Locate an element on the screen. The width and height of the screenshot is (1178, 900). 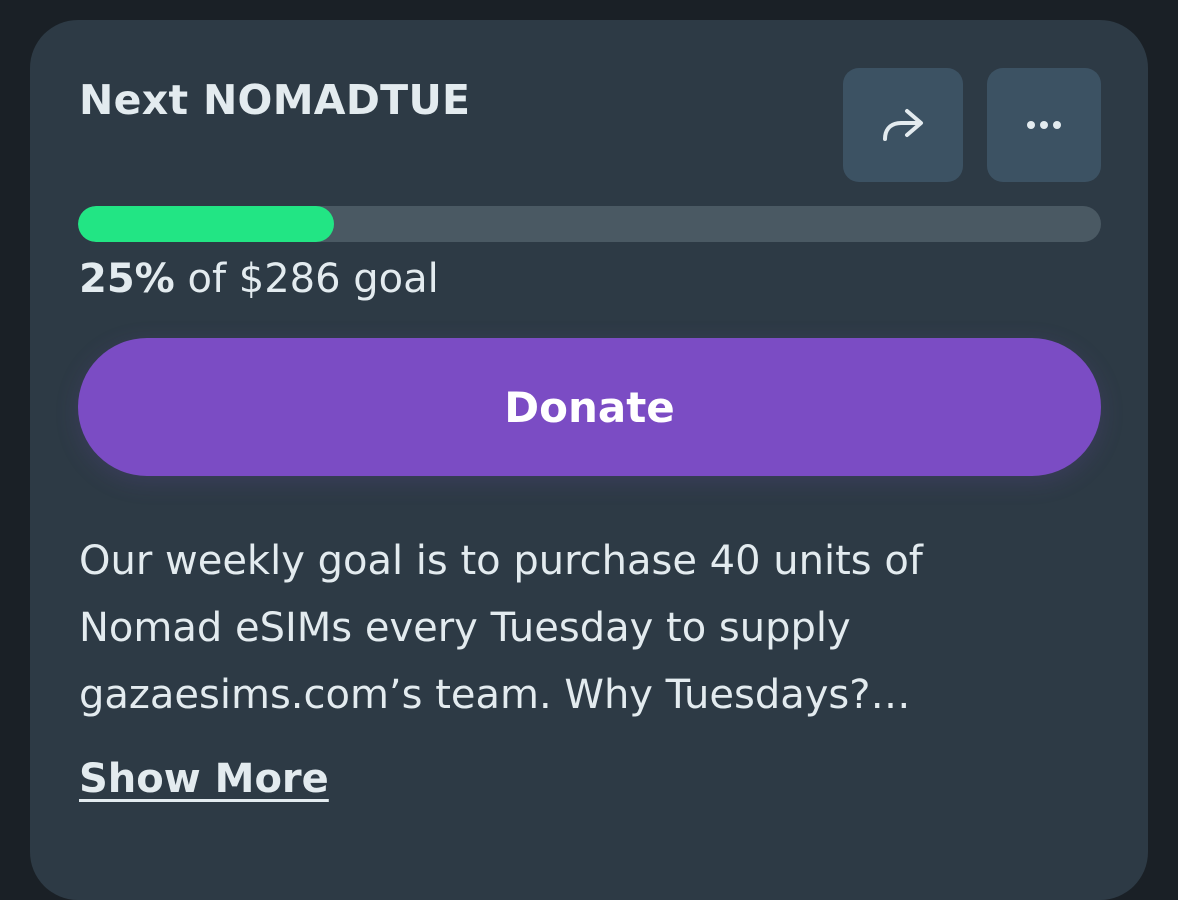
progress-bar is located at coordinates (589, 224).